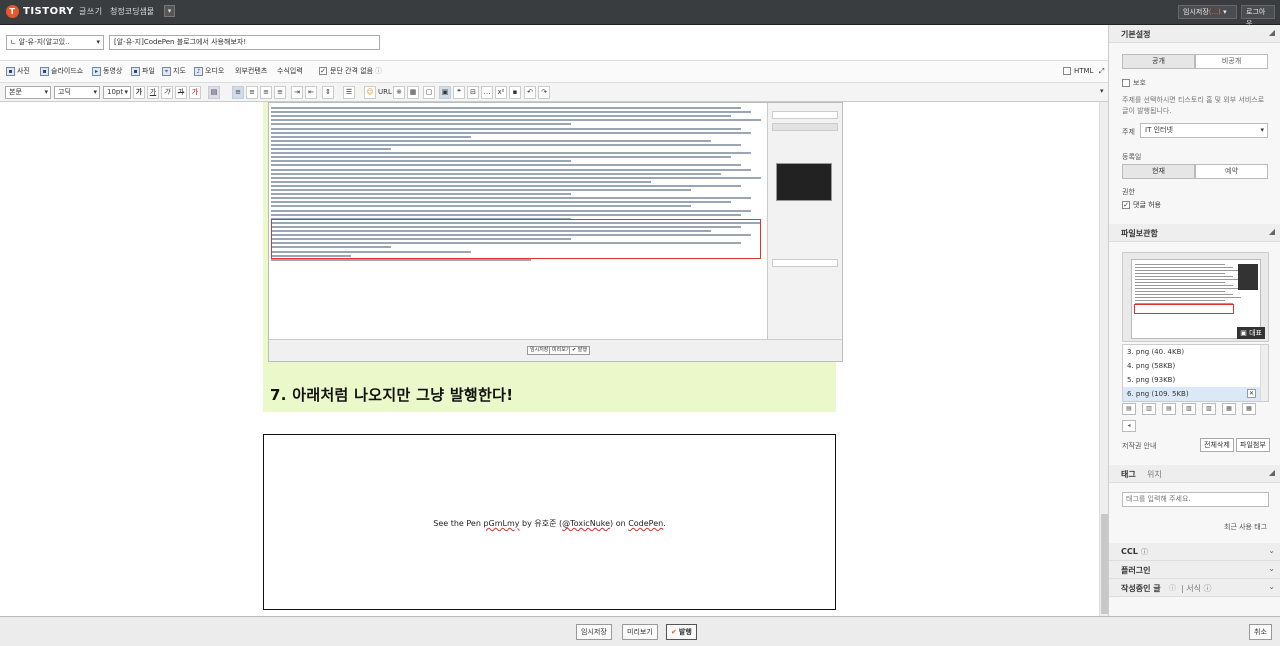  What do you see at coordinates (1194, 34) in the screenshot?
I see `basic-settings-header: 기본설정 ◢` at bounding box center [1194, 34].